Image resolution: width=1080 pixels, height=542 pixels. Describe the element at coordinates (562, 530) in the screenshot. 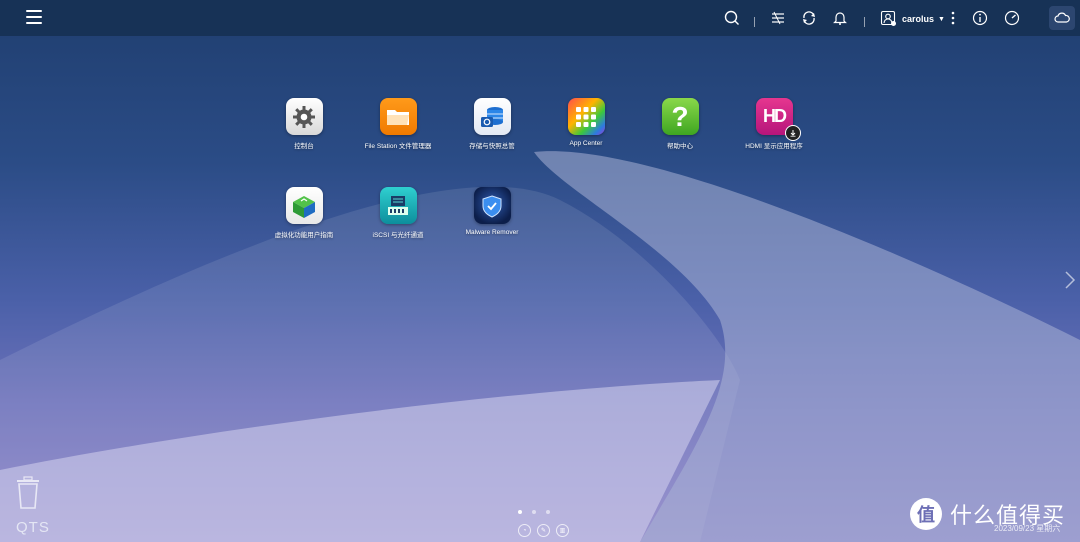

I see `window-icon: ▥` at that location.